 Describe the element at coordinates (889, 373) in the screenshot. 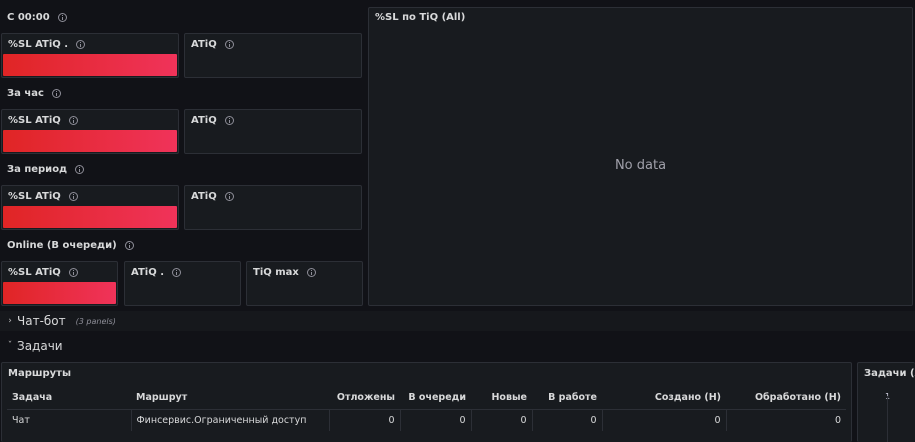

I see `panel-title: Задачи (All)` at that location.